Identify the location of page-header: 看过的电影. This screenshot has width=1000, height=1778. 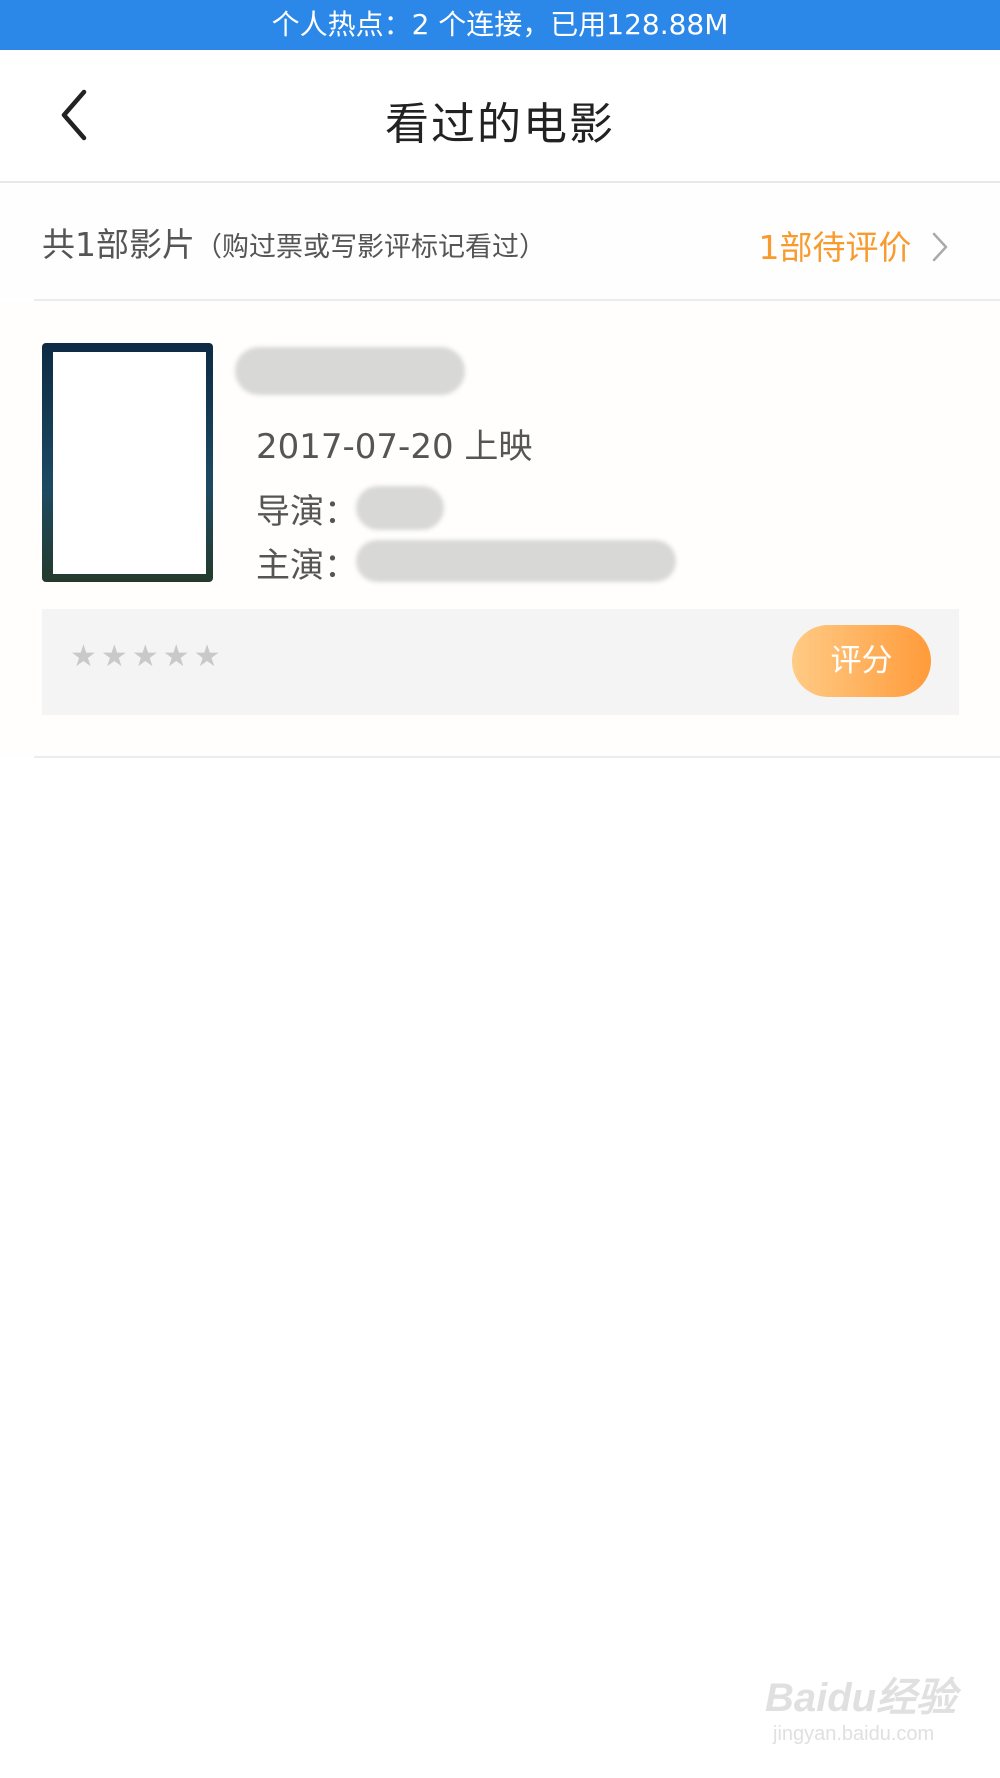
(500, 116).